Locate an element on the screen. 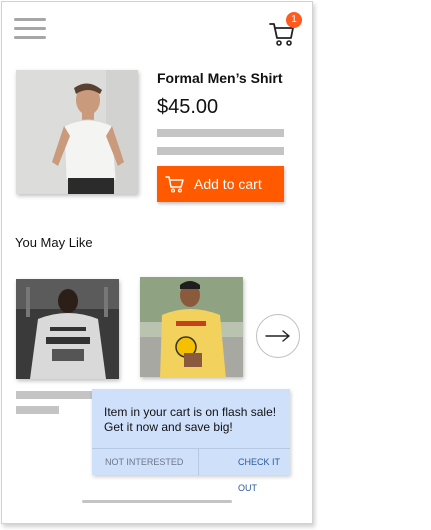  add-to-cart-button: Add to cart is located at coordinates (220, 184).